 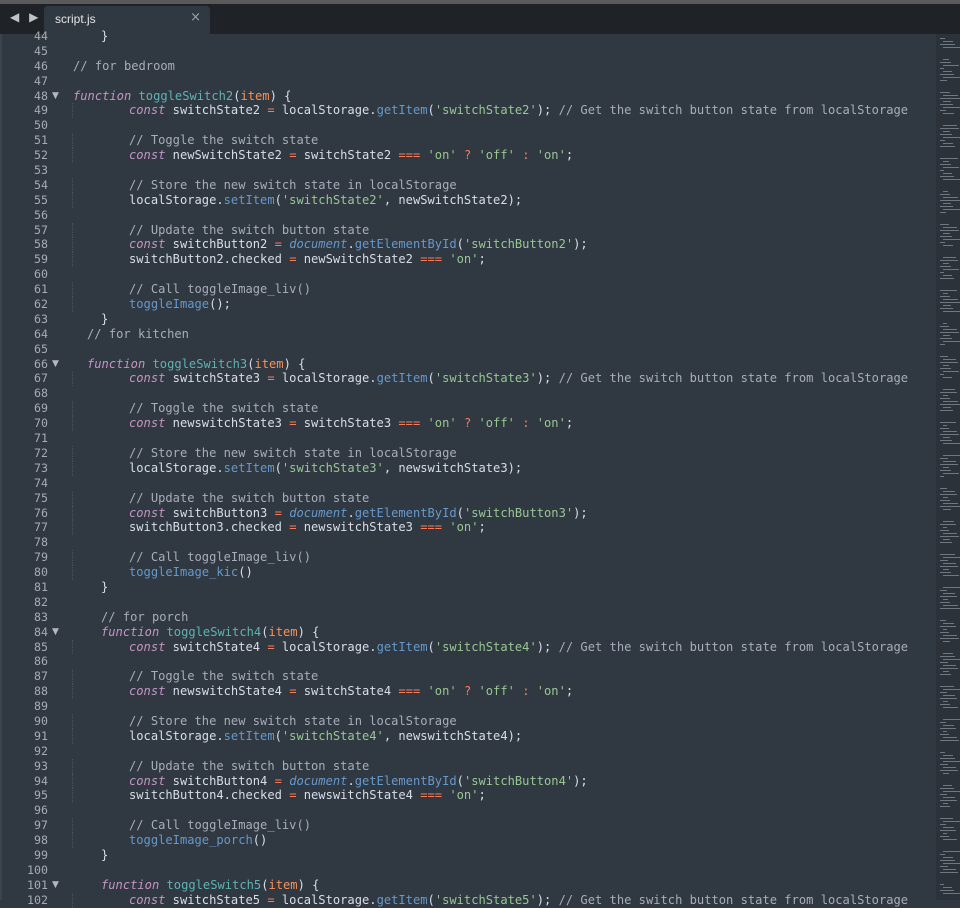 I want to click on code-line: 101 ▼ function toggleSwitch5(item) {, so click(x=468, y=885).